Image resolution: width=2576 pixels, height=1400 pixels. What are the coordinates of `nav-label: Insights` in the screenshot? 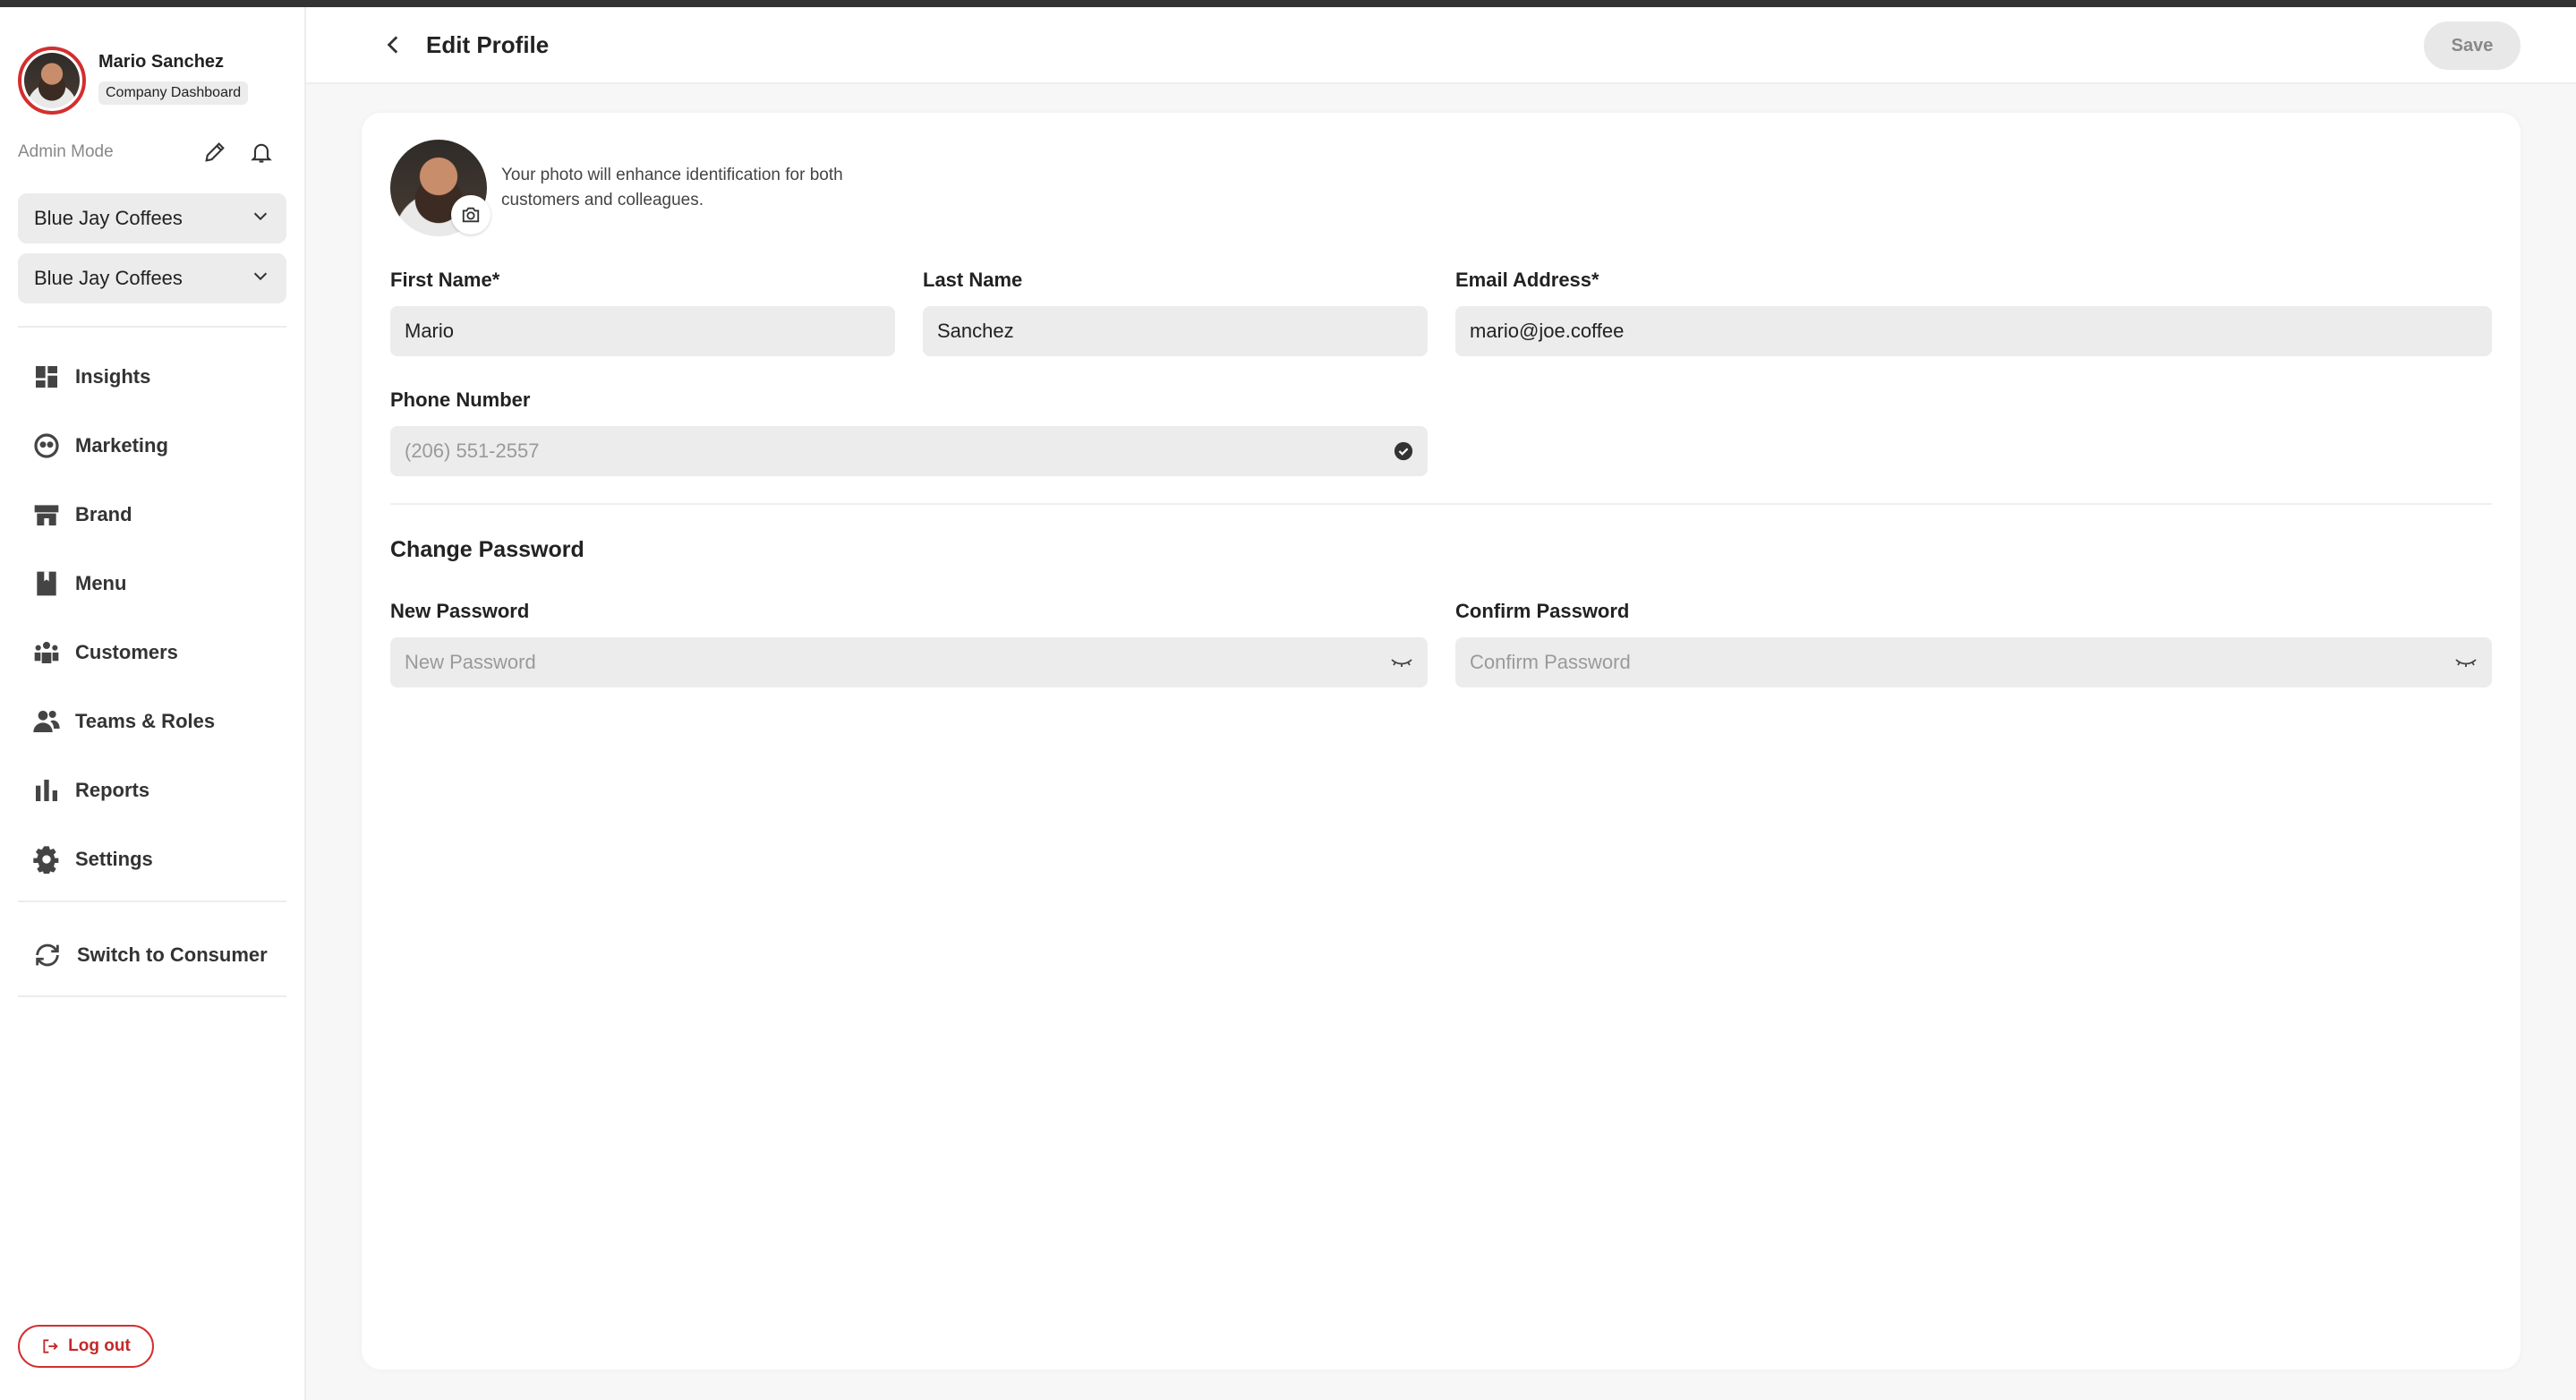 It's located at (113, 376).